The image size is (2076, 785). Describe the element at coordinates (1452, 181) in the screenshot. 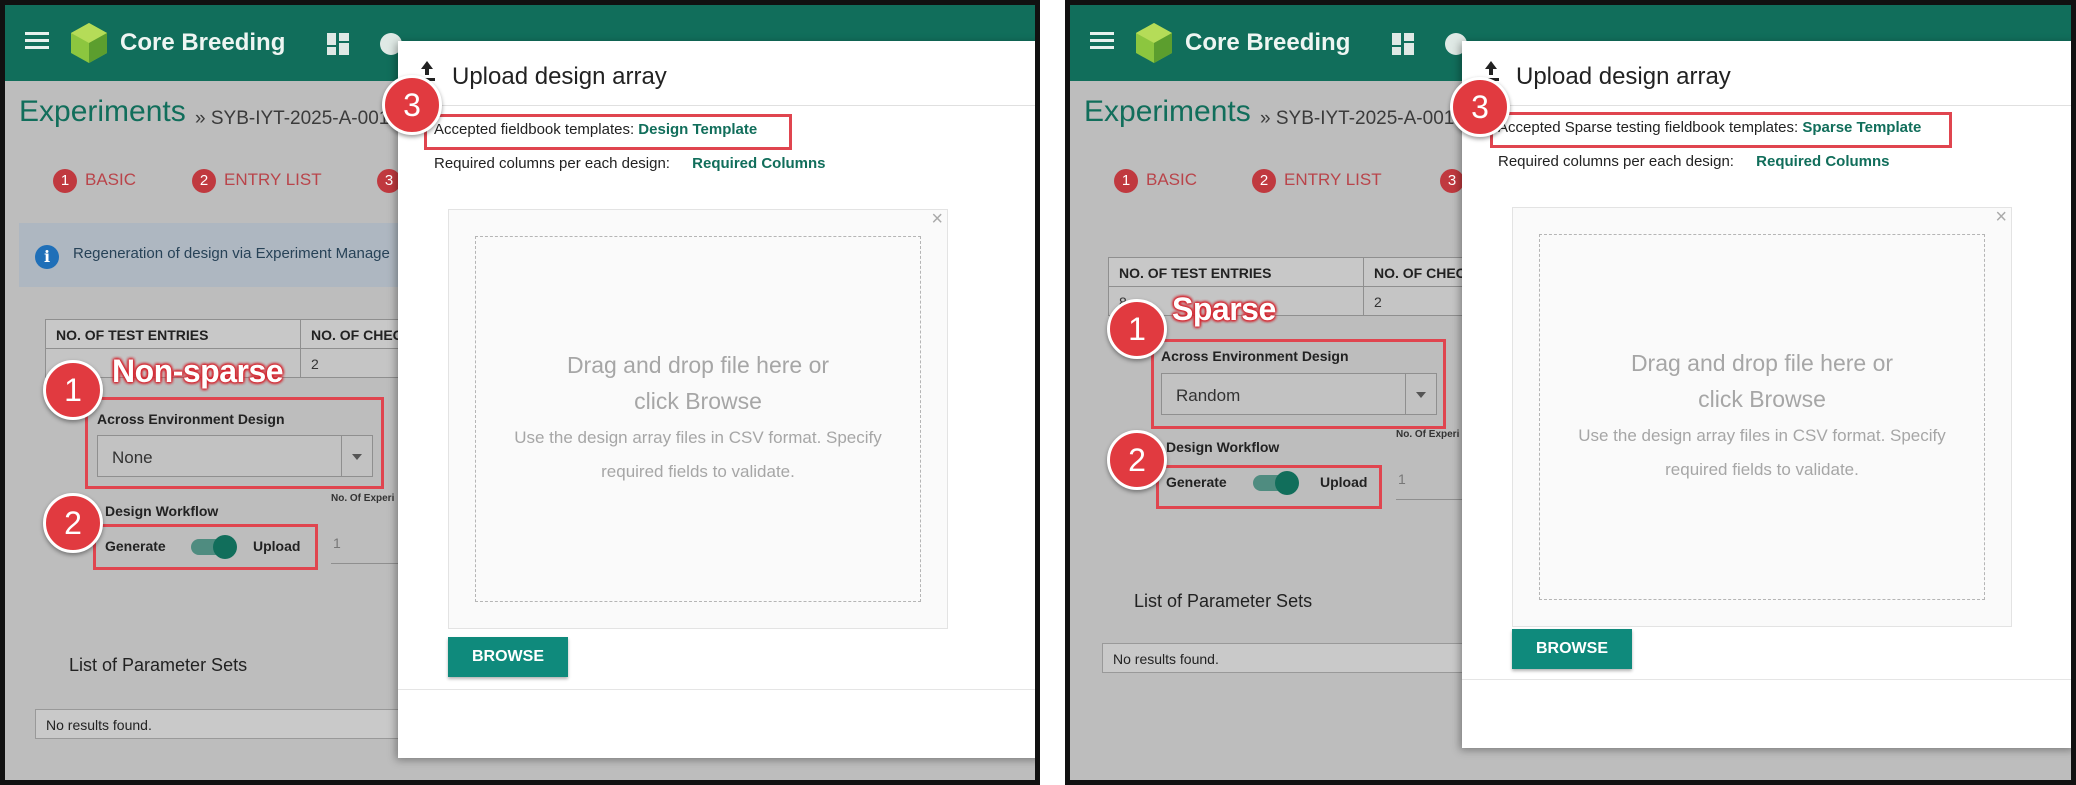

I see `step-number: 3` at that location.